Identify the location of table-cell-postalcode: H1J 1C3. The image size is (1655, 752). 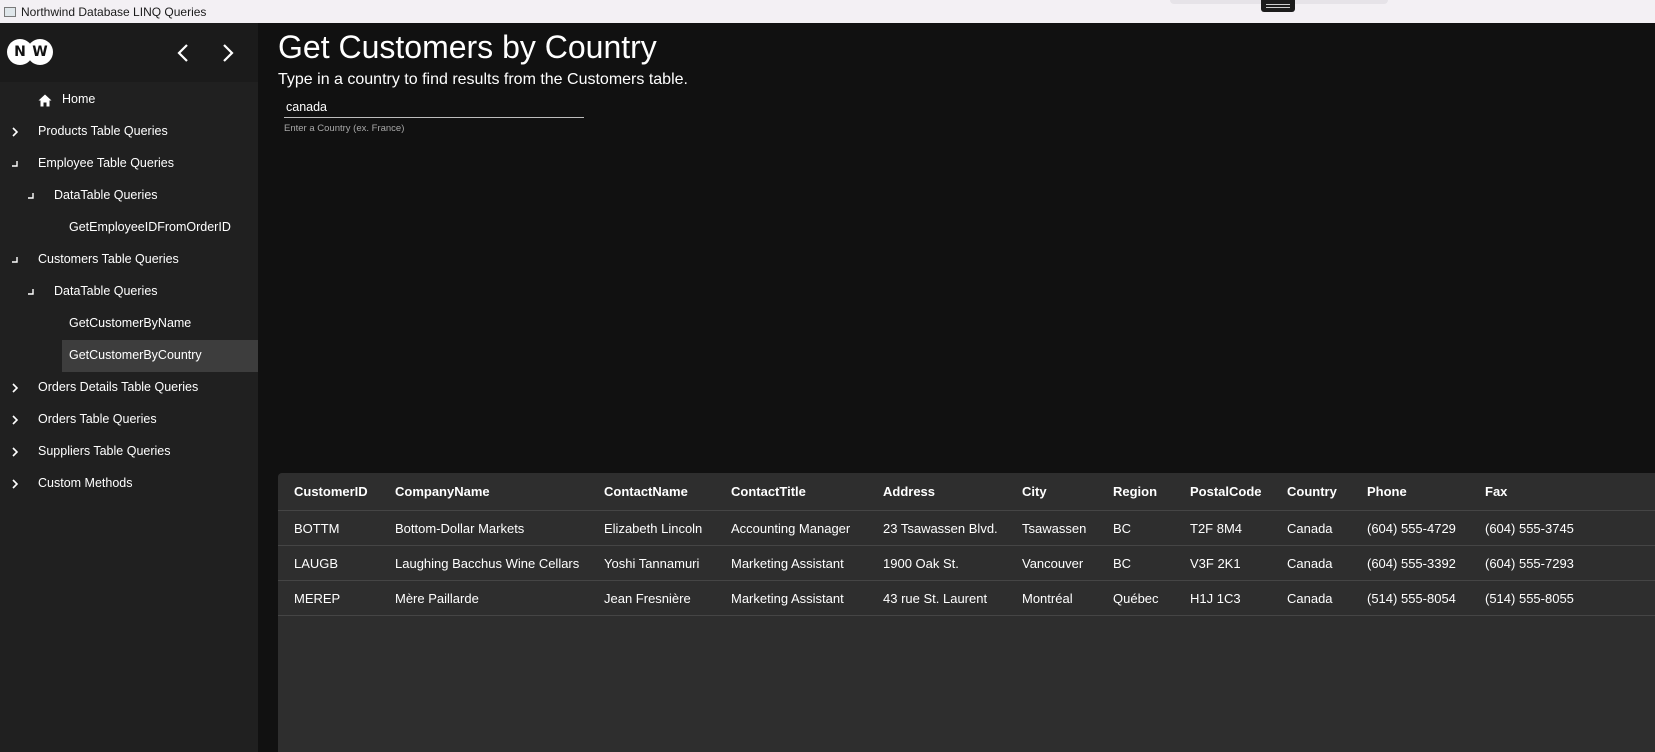
(1215, 598).